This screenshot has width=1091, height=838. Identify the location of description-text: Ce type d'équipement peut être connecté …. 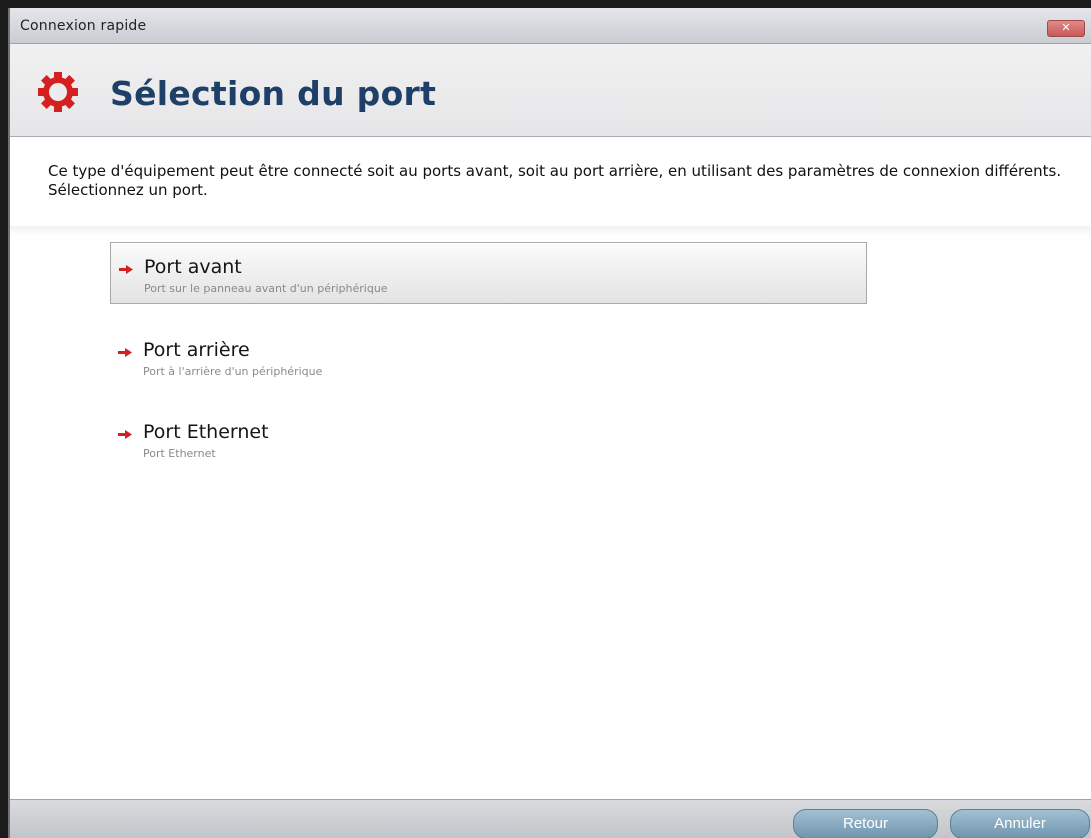
(555, 180).